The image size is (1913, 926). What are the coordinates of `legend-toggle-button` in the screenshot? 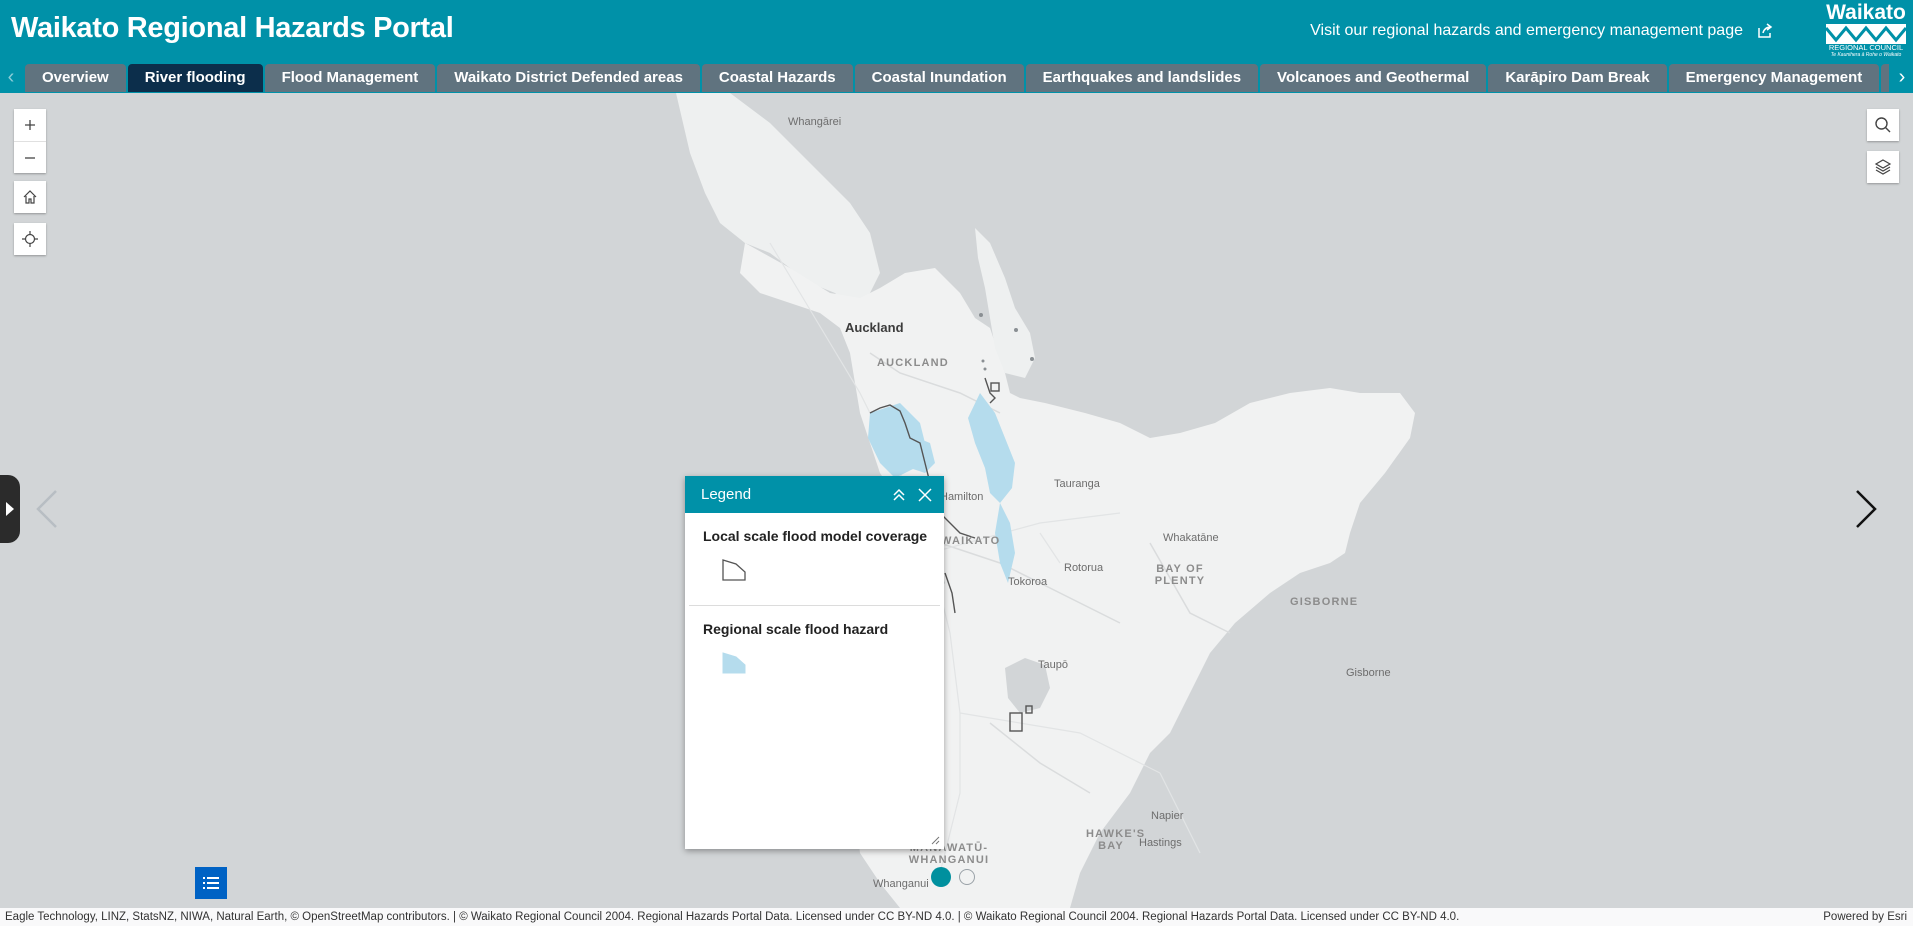 It's located at (211, 883).